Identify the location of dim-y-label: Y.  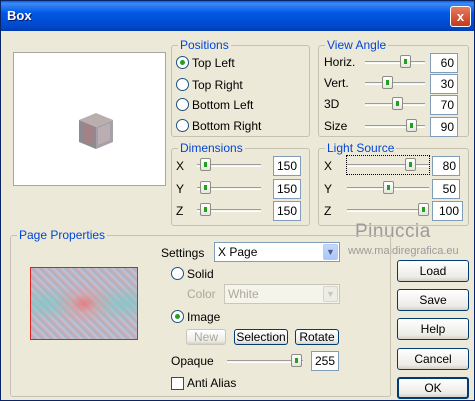
(180, 189).